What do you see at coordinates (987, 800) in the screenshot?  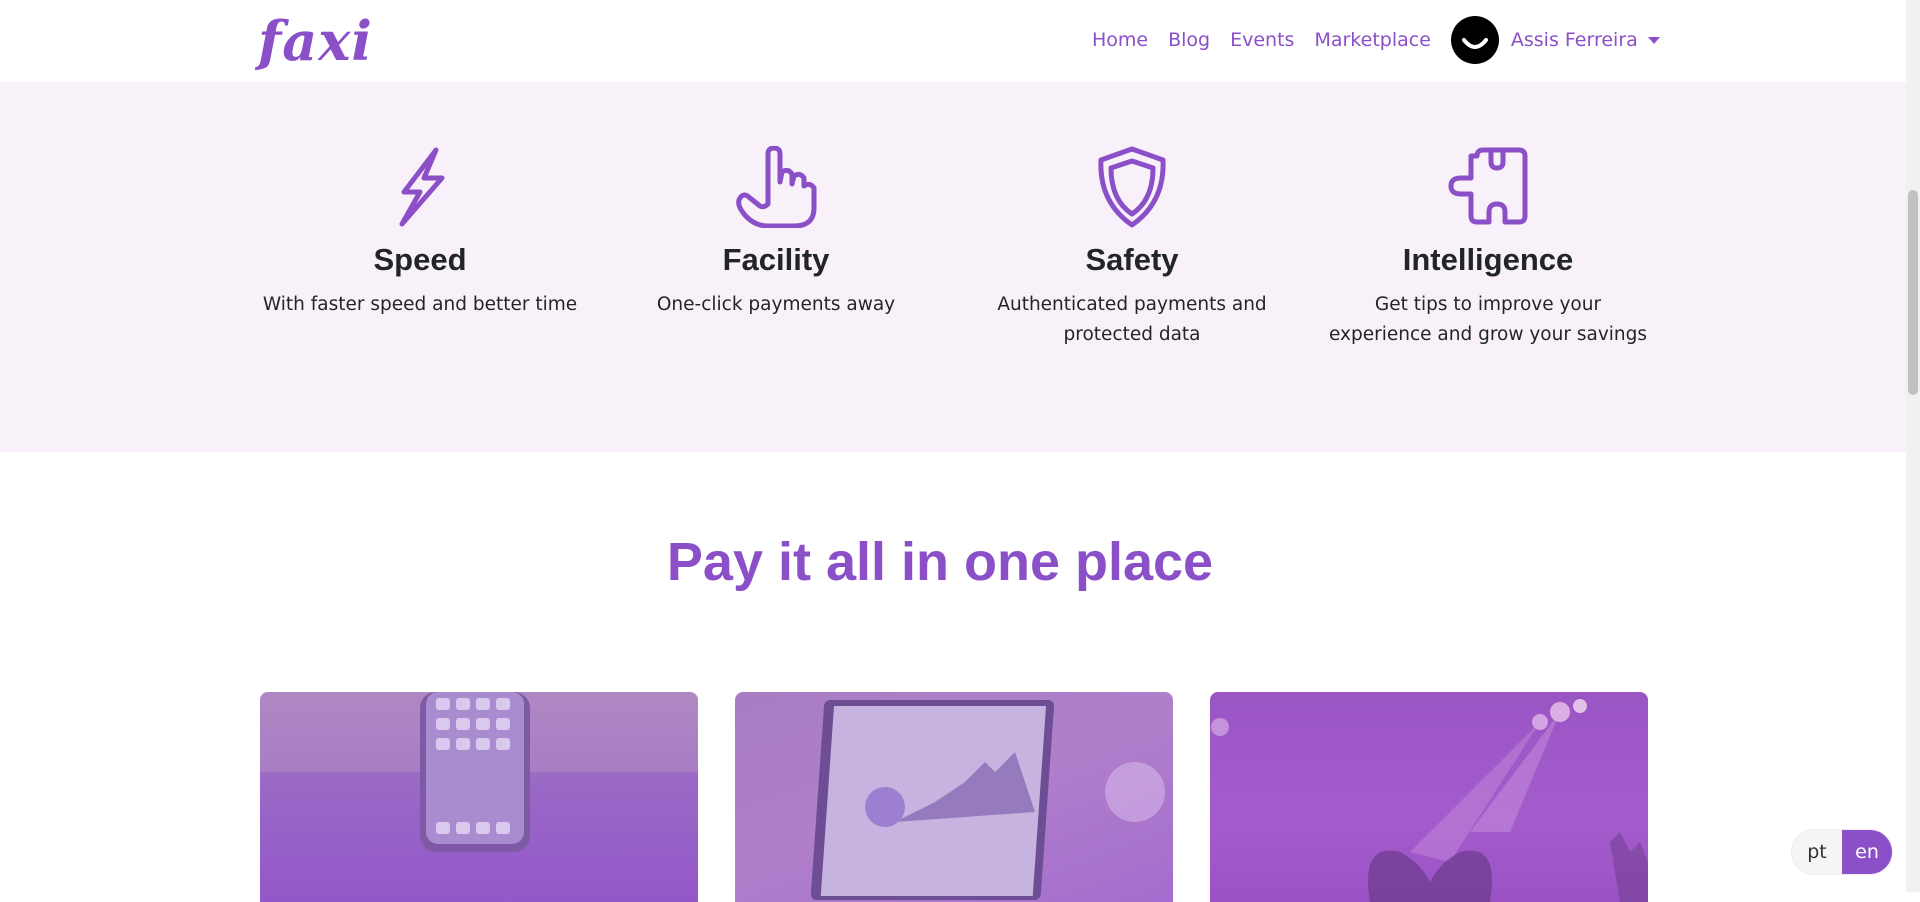 I see `laptop-chart-image` at bounding box center [987, 800].